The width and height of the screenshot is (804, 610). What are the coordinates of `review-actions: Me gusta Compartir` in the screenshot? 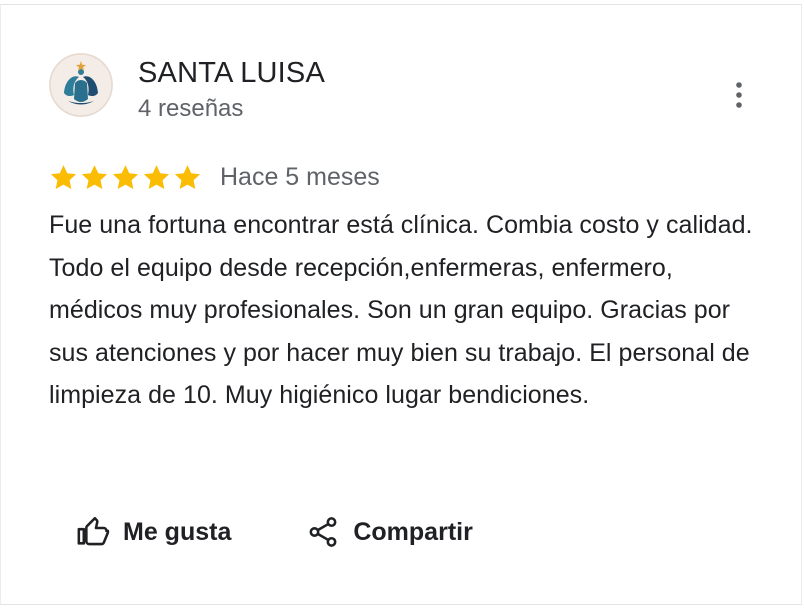 It's located at (274, 532).